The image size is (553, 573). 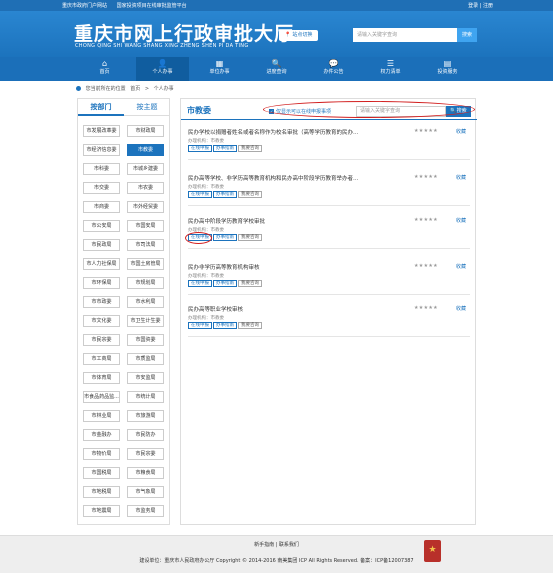 I want to click on rating-stars: ★★★★★, so click(x=426, y=266).